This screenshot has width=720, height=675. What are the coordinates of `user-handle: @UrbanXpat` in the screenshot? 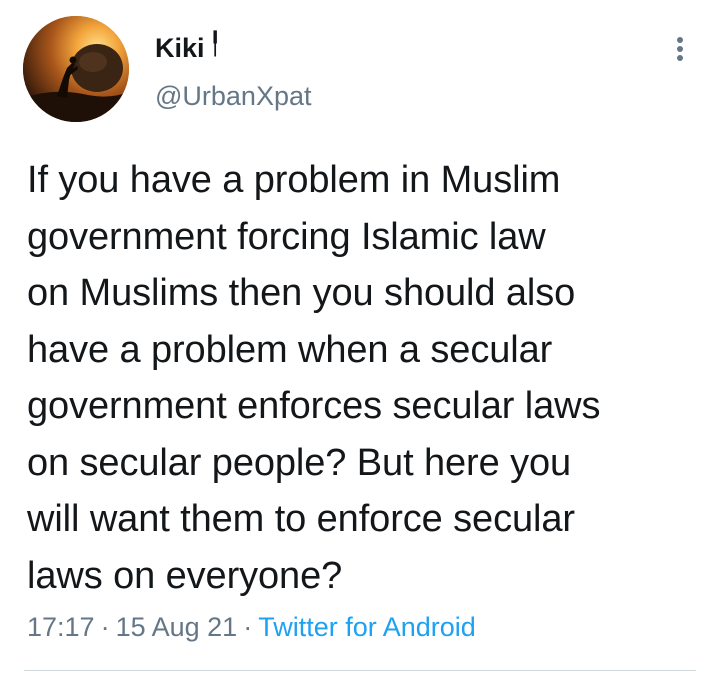 It's located at (233, 96).